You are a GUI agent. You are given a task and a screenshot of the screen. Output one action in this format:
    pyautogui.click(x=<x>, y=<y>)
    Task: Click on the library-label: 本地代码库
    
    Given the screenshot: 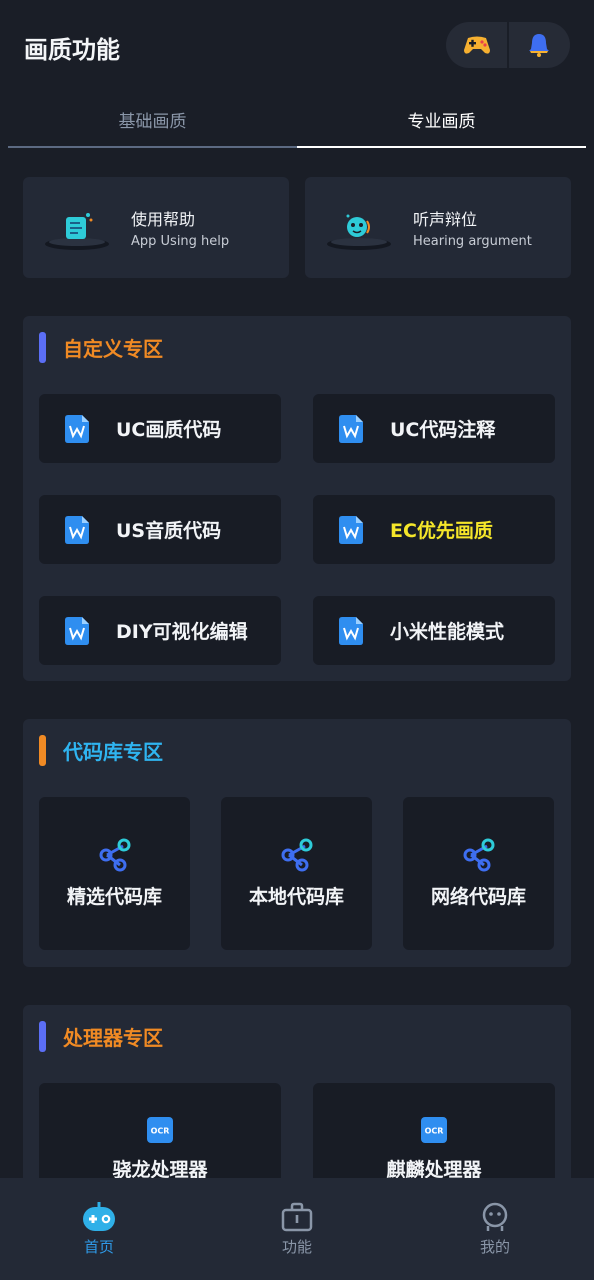 What is the action you would take?
    pyautogui.click(x=296, y=897)
    